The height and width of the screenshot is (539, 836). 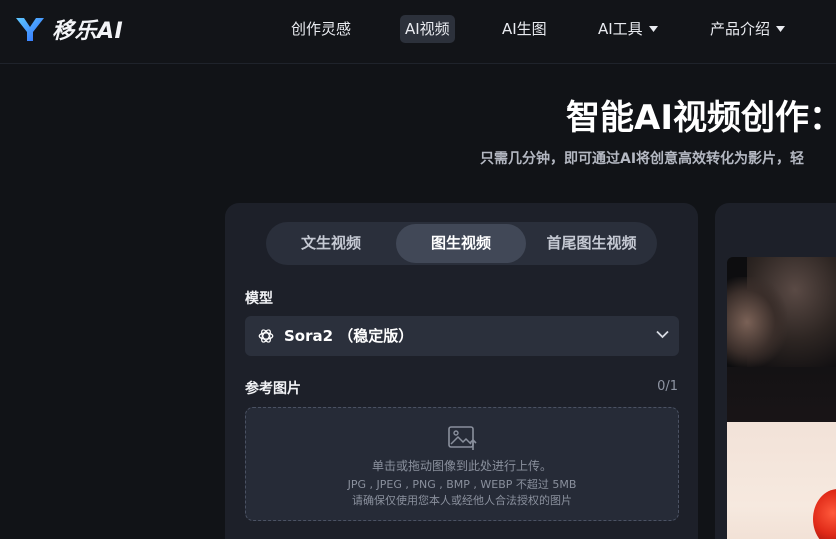 I want to click on model-select-value: Sora2 （稳定版）, so click(x=349, y=336).